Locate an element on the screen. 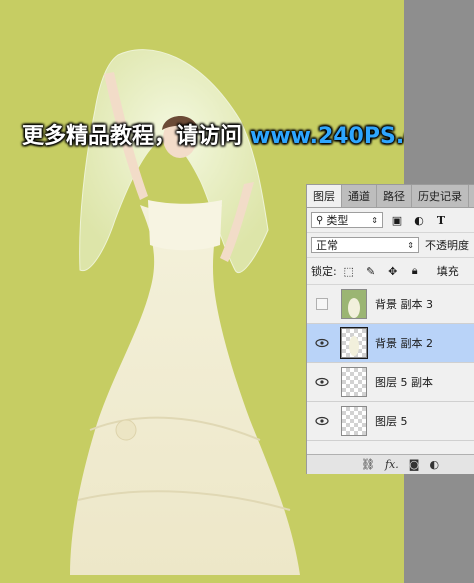  opacity-label: 不透明度 is located at coordinates (447, 245).